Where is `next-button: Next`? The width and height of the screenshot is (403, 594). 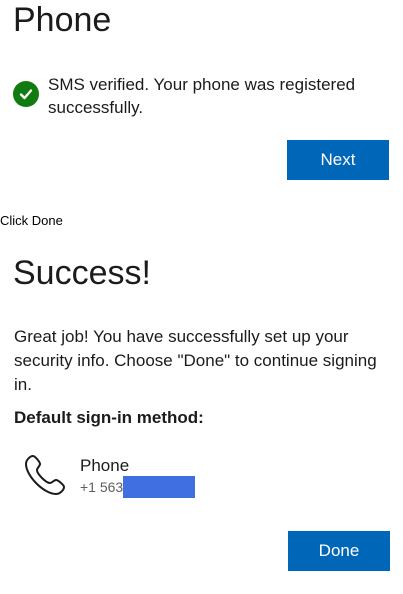
next-button: Next is located at coordinates (338, 160).